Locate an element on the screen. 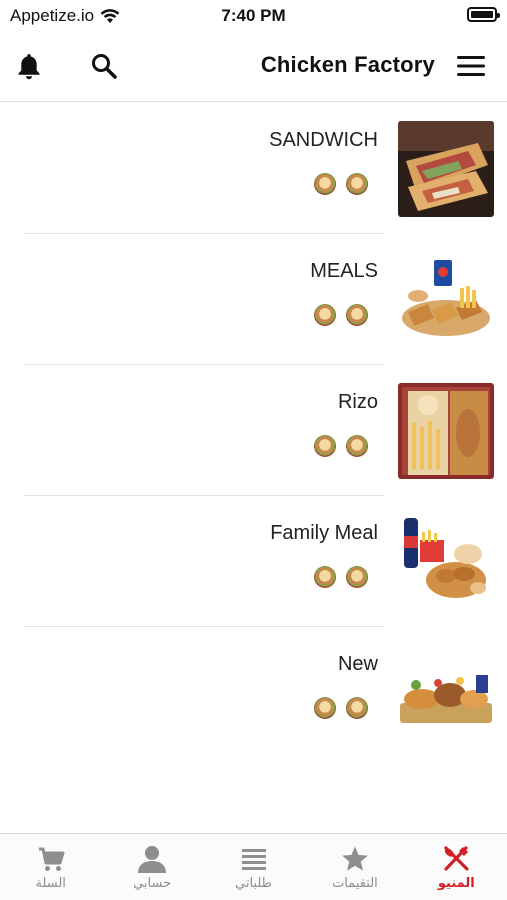  category-item-new: New is located at coordinates (253, 692).